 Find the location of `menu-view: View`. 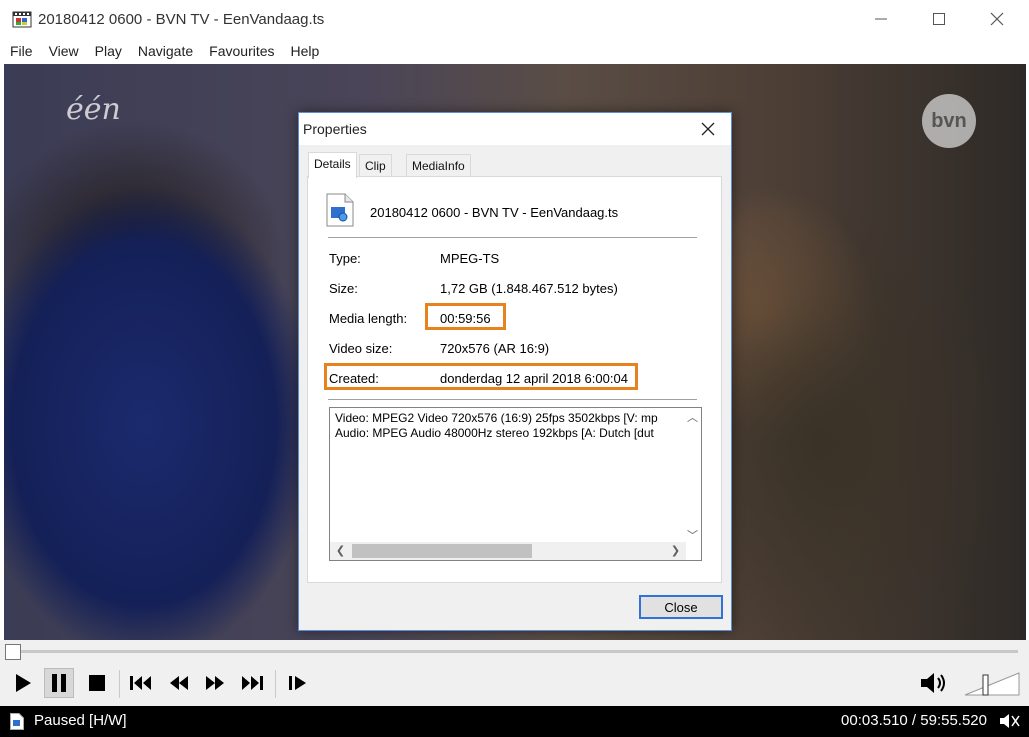

menu-view: View is located at coordinates (64, 51).